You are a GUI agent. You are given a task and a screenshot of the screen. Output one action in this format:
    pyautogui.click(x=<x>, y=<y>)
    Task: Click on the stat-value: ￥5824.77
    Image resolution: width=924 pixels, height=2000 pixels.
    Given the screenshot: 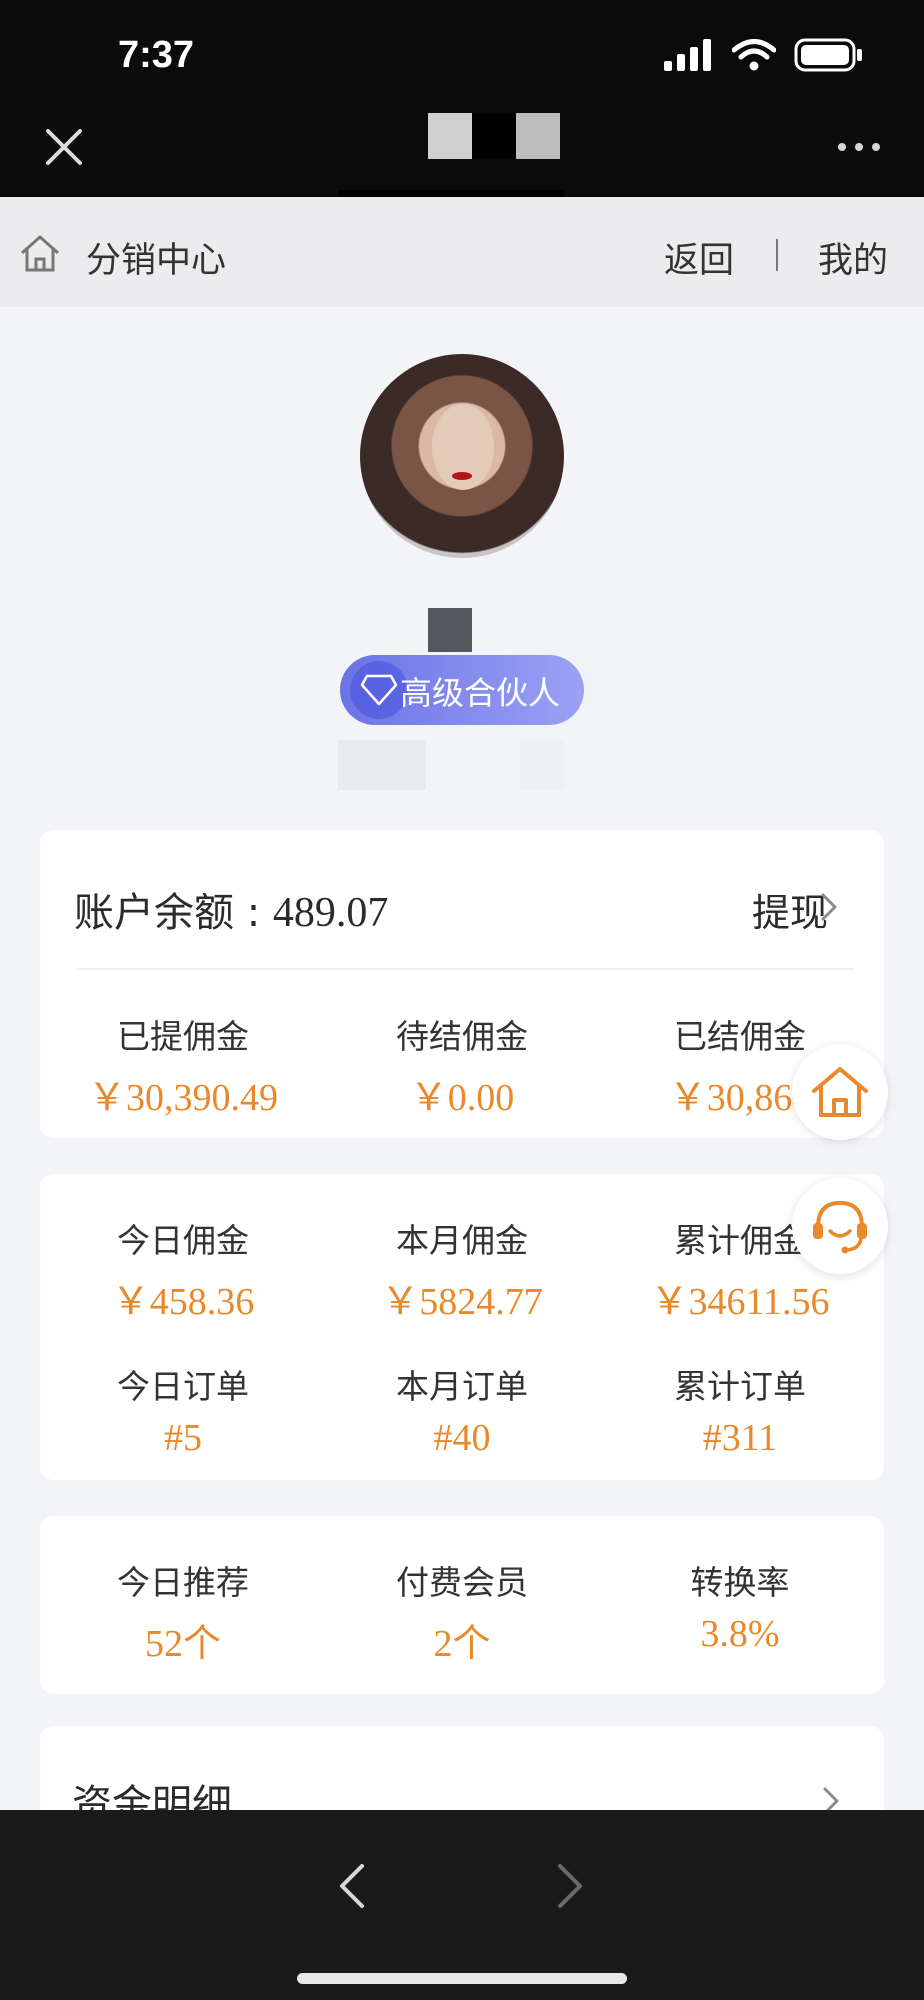 What is the action you would take?
    pyautogui.click(x=462, y=1302)
    